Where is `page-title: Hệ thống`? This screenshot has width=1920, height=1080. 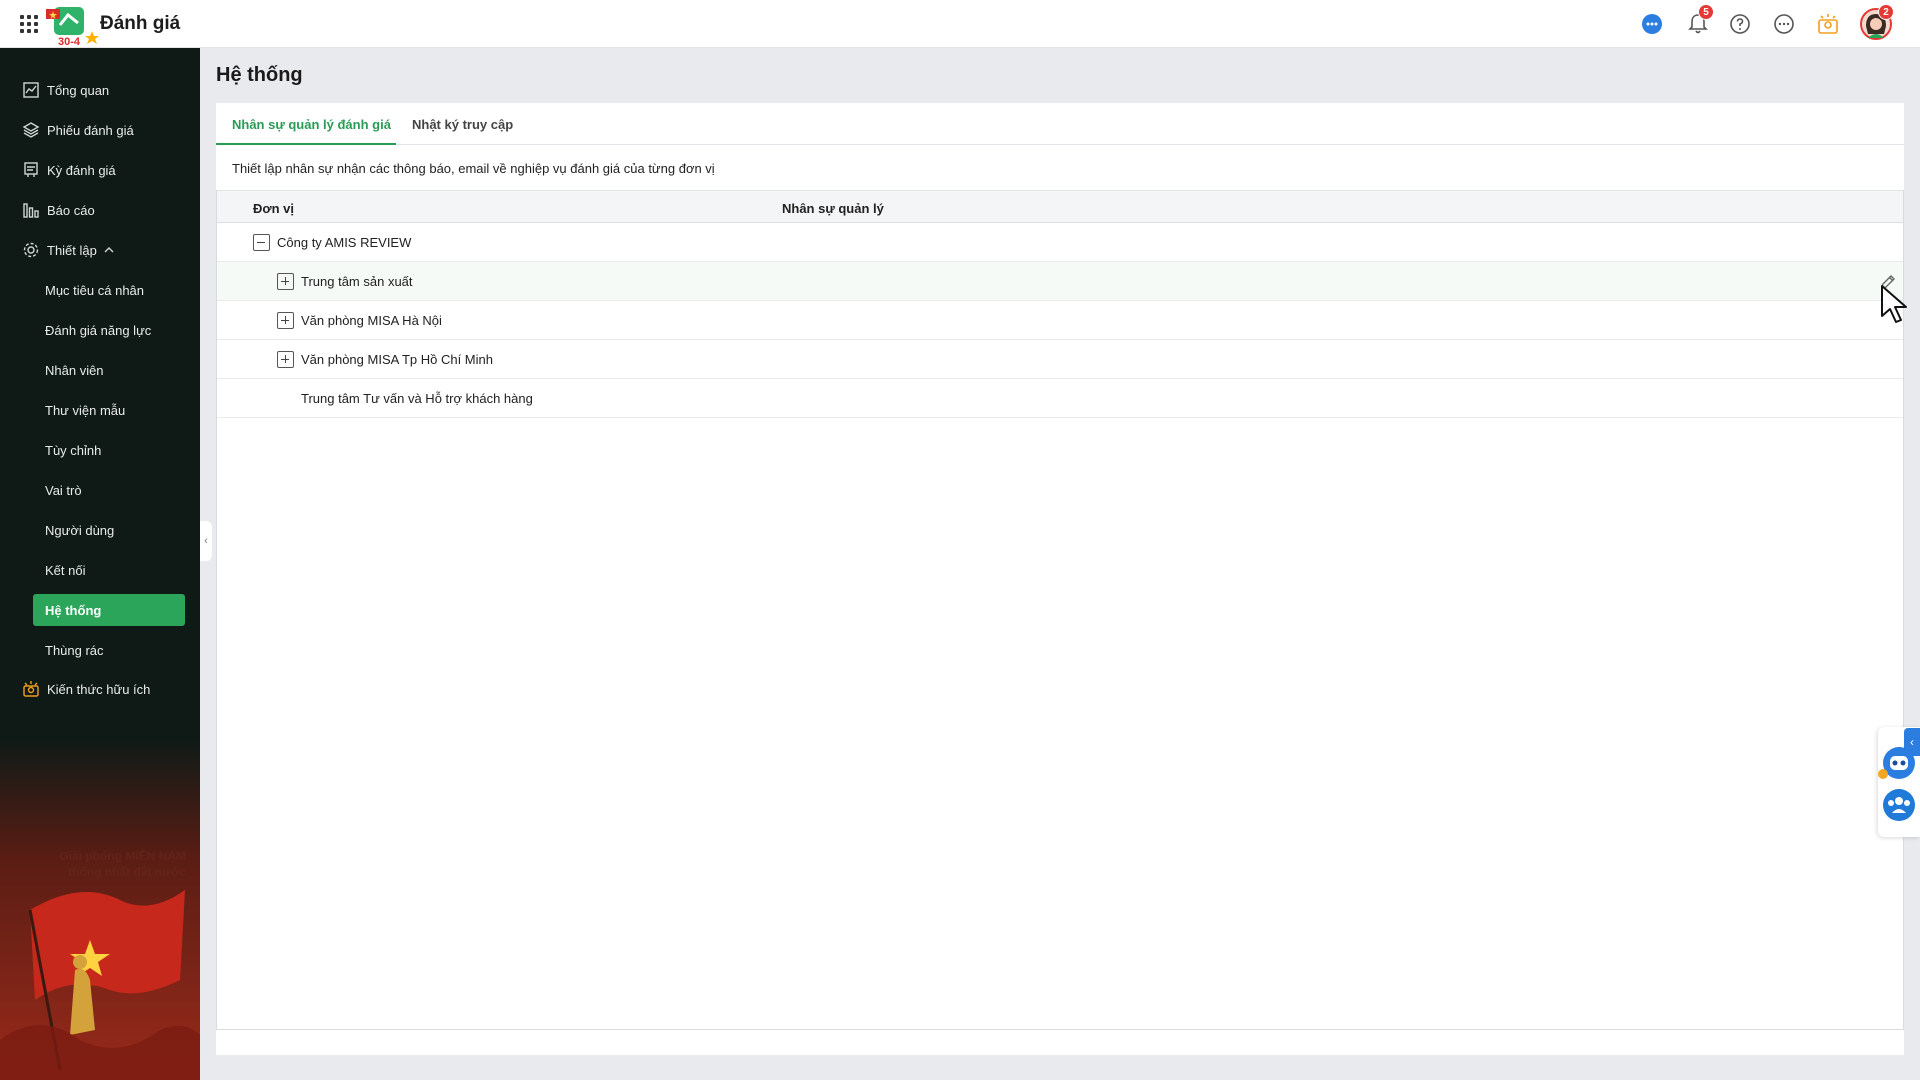
page-title: Hệ thống is located at coordinates (259, 75).